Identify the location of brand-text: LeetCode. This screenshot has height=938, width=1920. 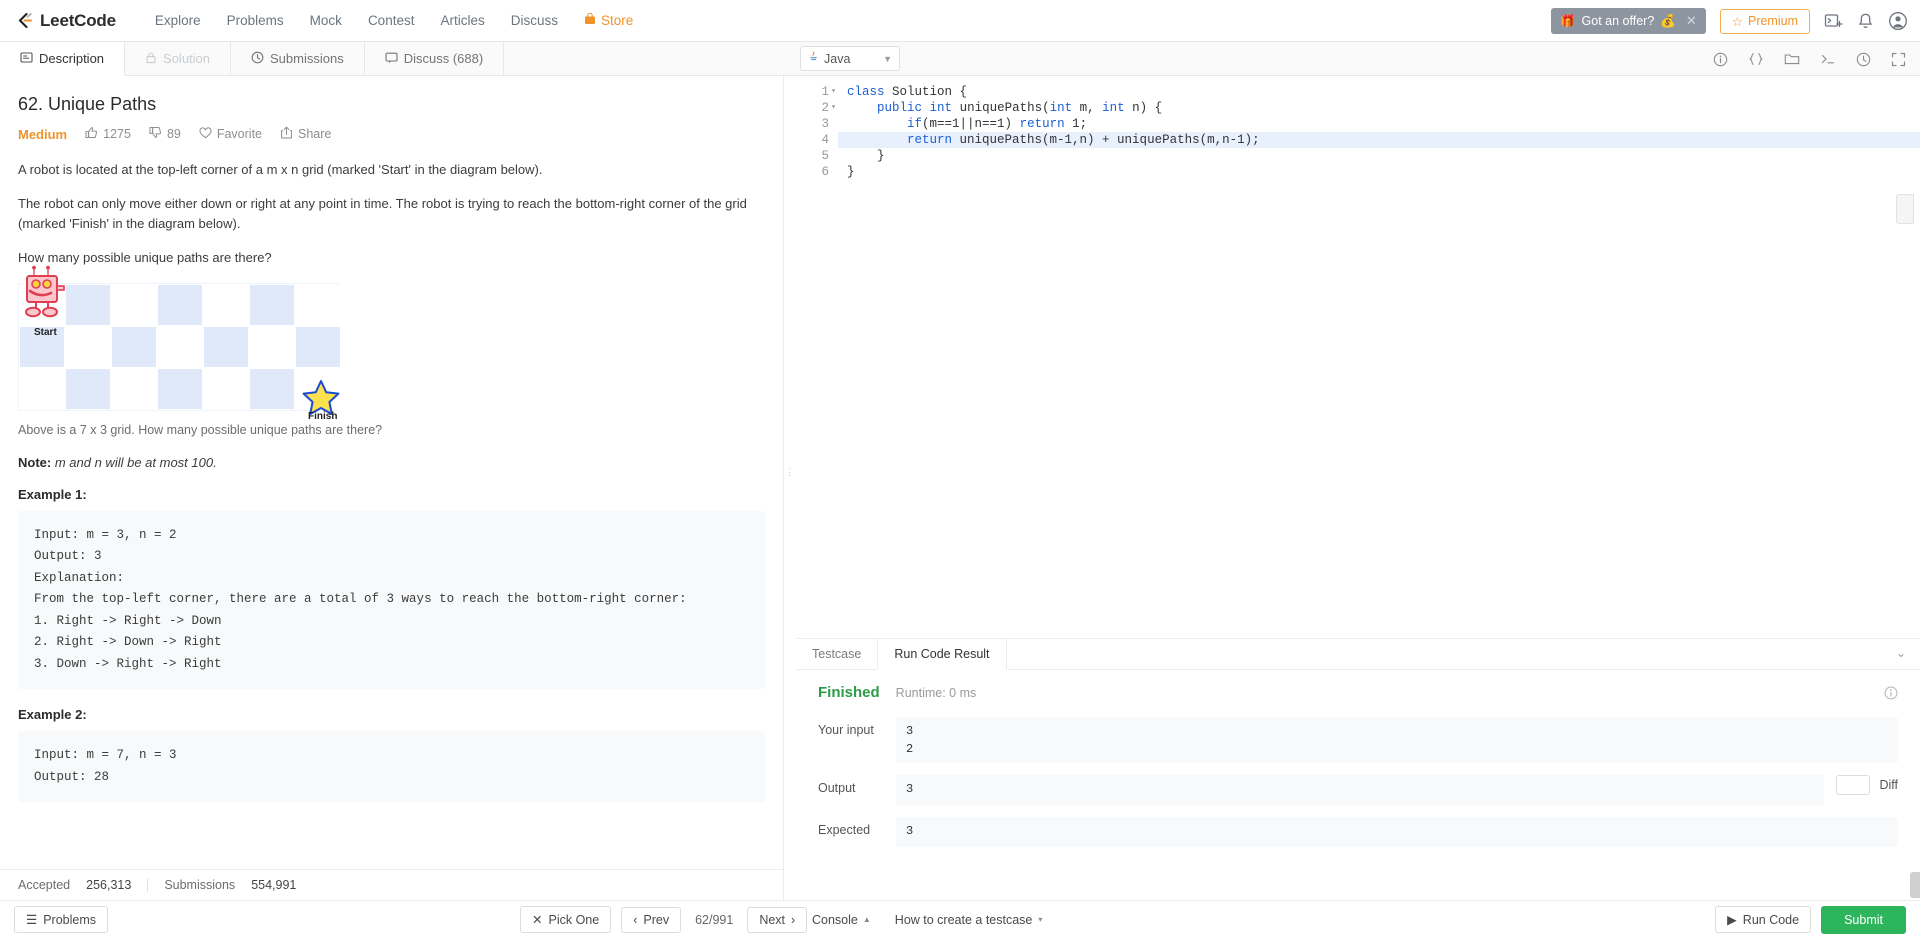
(78, 20).